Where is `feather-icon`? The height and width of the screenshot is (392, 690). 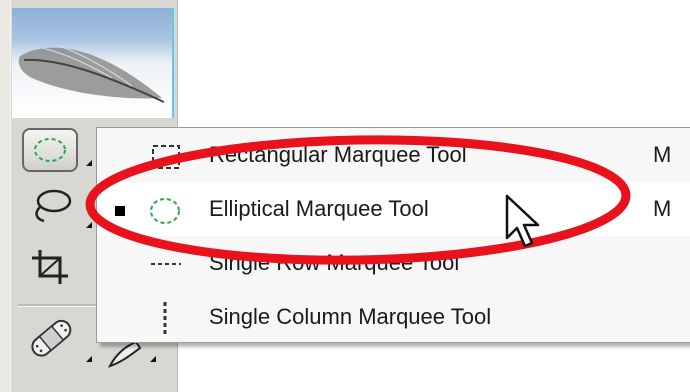
feather-icon is located at coordinates (91, 73).